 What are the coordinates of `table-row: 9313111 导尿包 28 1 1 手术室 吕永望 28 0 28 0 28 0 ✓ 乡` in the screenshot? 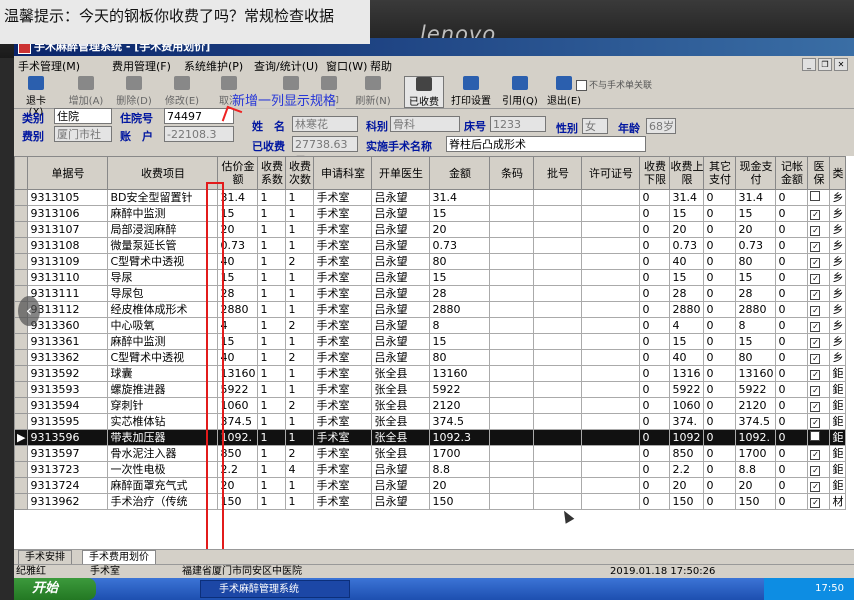 It's located at (430, 293).